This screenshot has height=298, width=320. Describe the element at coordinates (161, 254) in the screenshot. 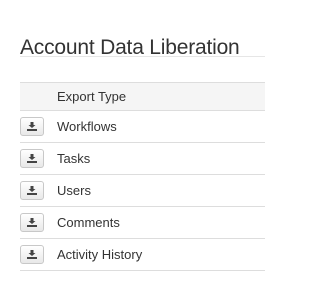

I see `export-type-label: Activity History` at that location.